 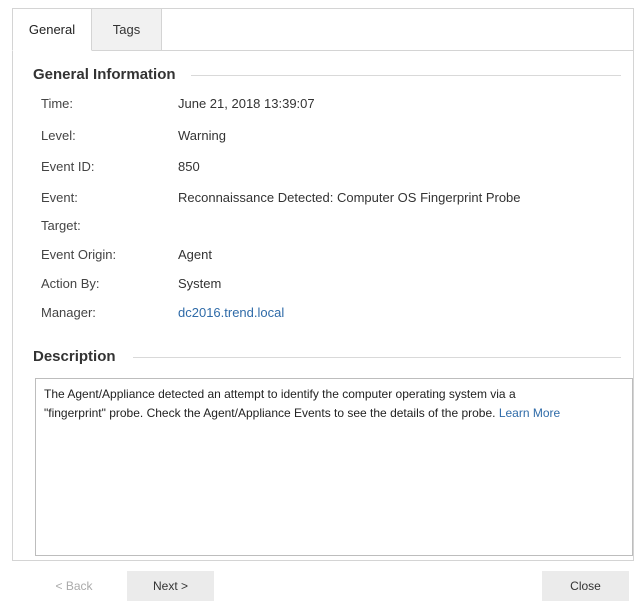 I want to click on close-button: Close, so click(x=585, y=586).